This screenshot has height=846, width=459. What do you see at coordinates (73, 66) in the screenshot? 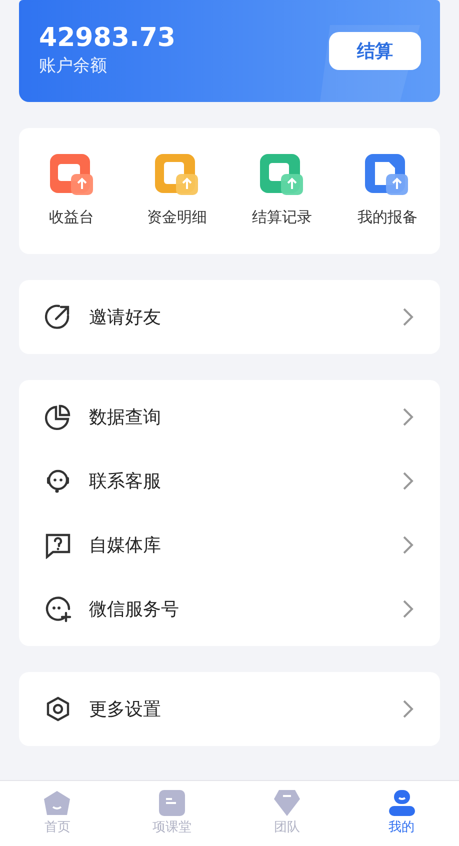
I see `balance-label: 账户余额` at bounding box center [73, 66].